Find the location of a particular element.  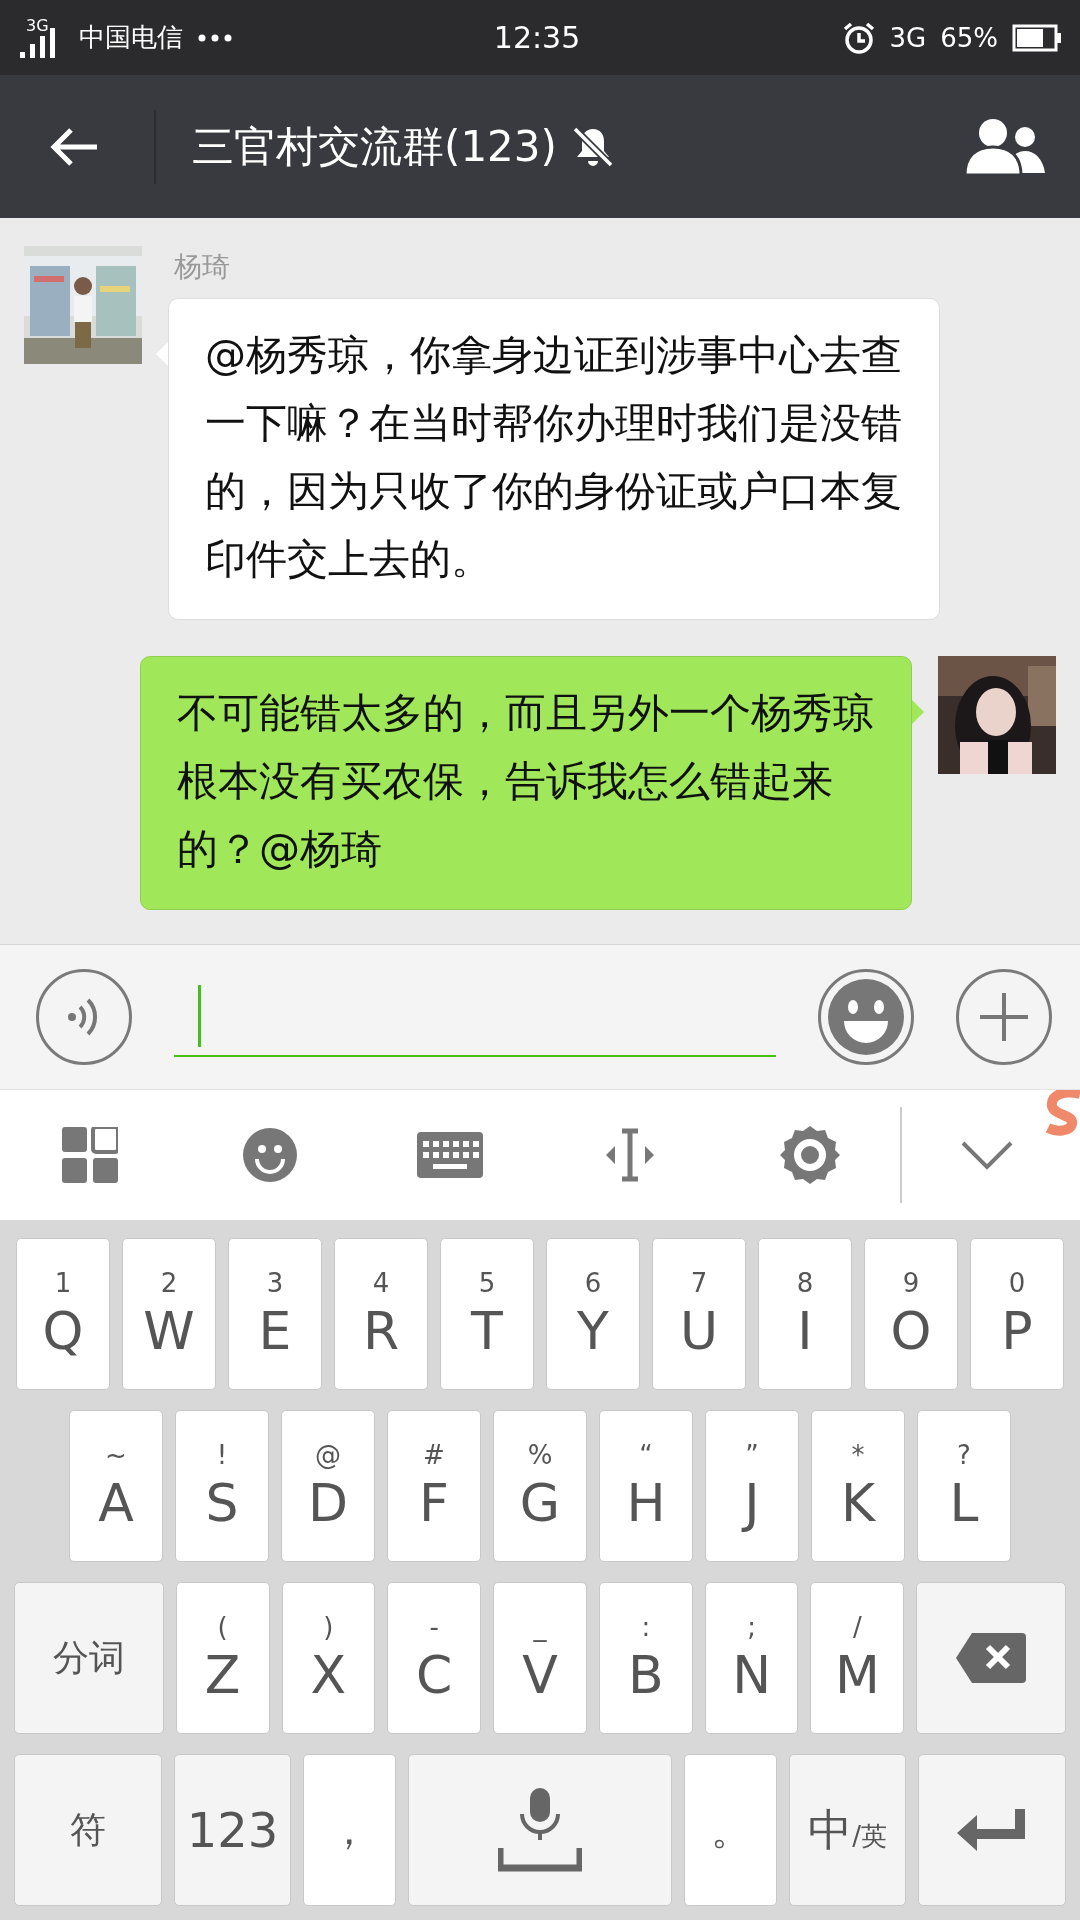

add-button is located at coordinates (1004, 1017).